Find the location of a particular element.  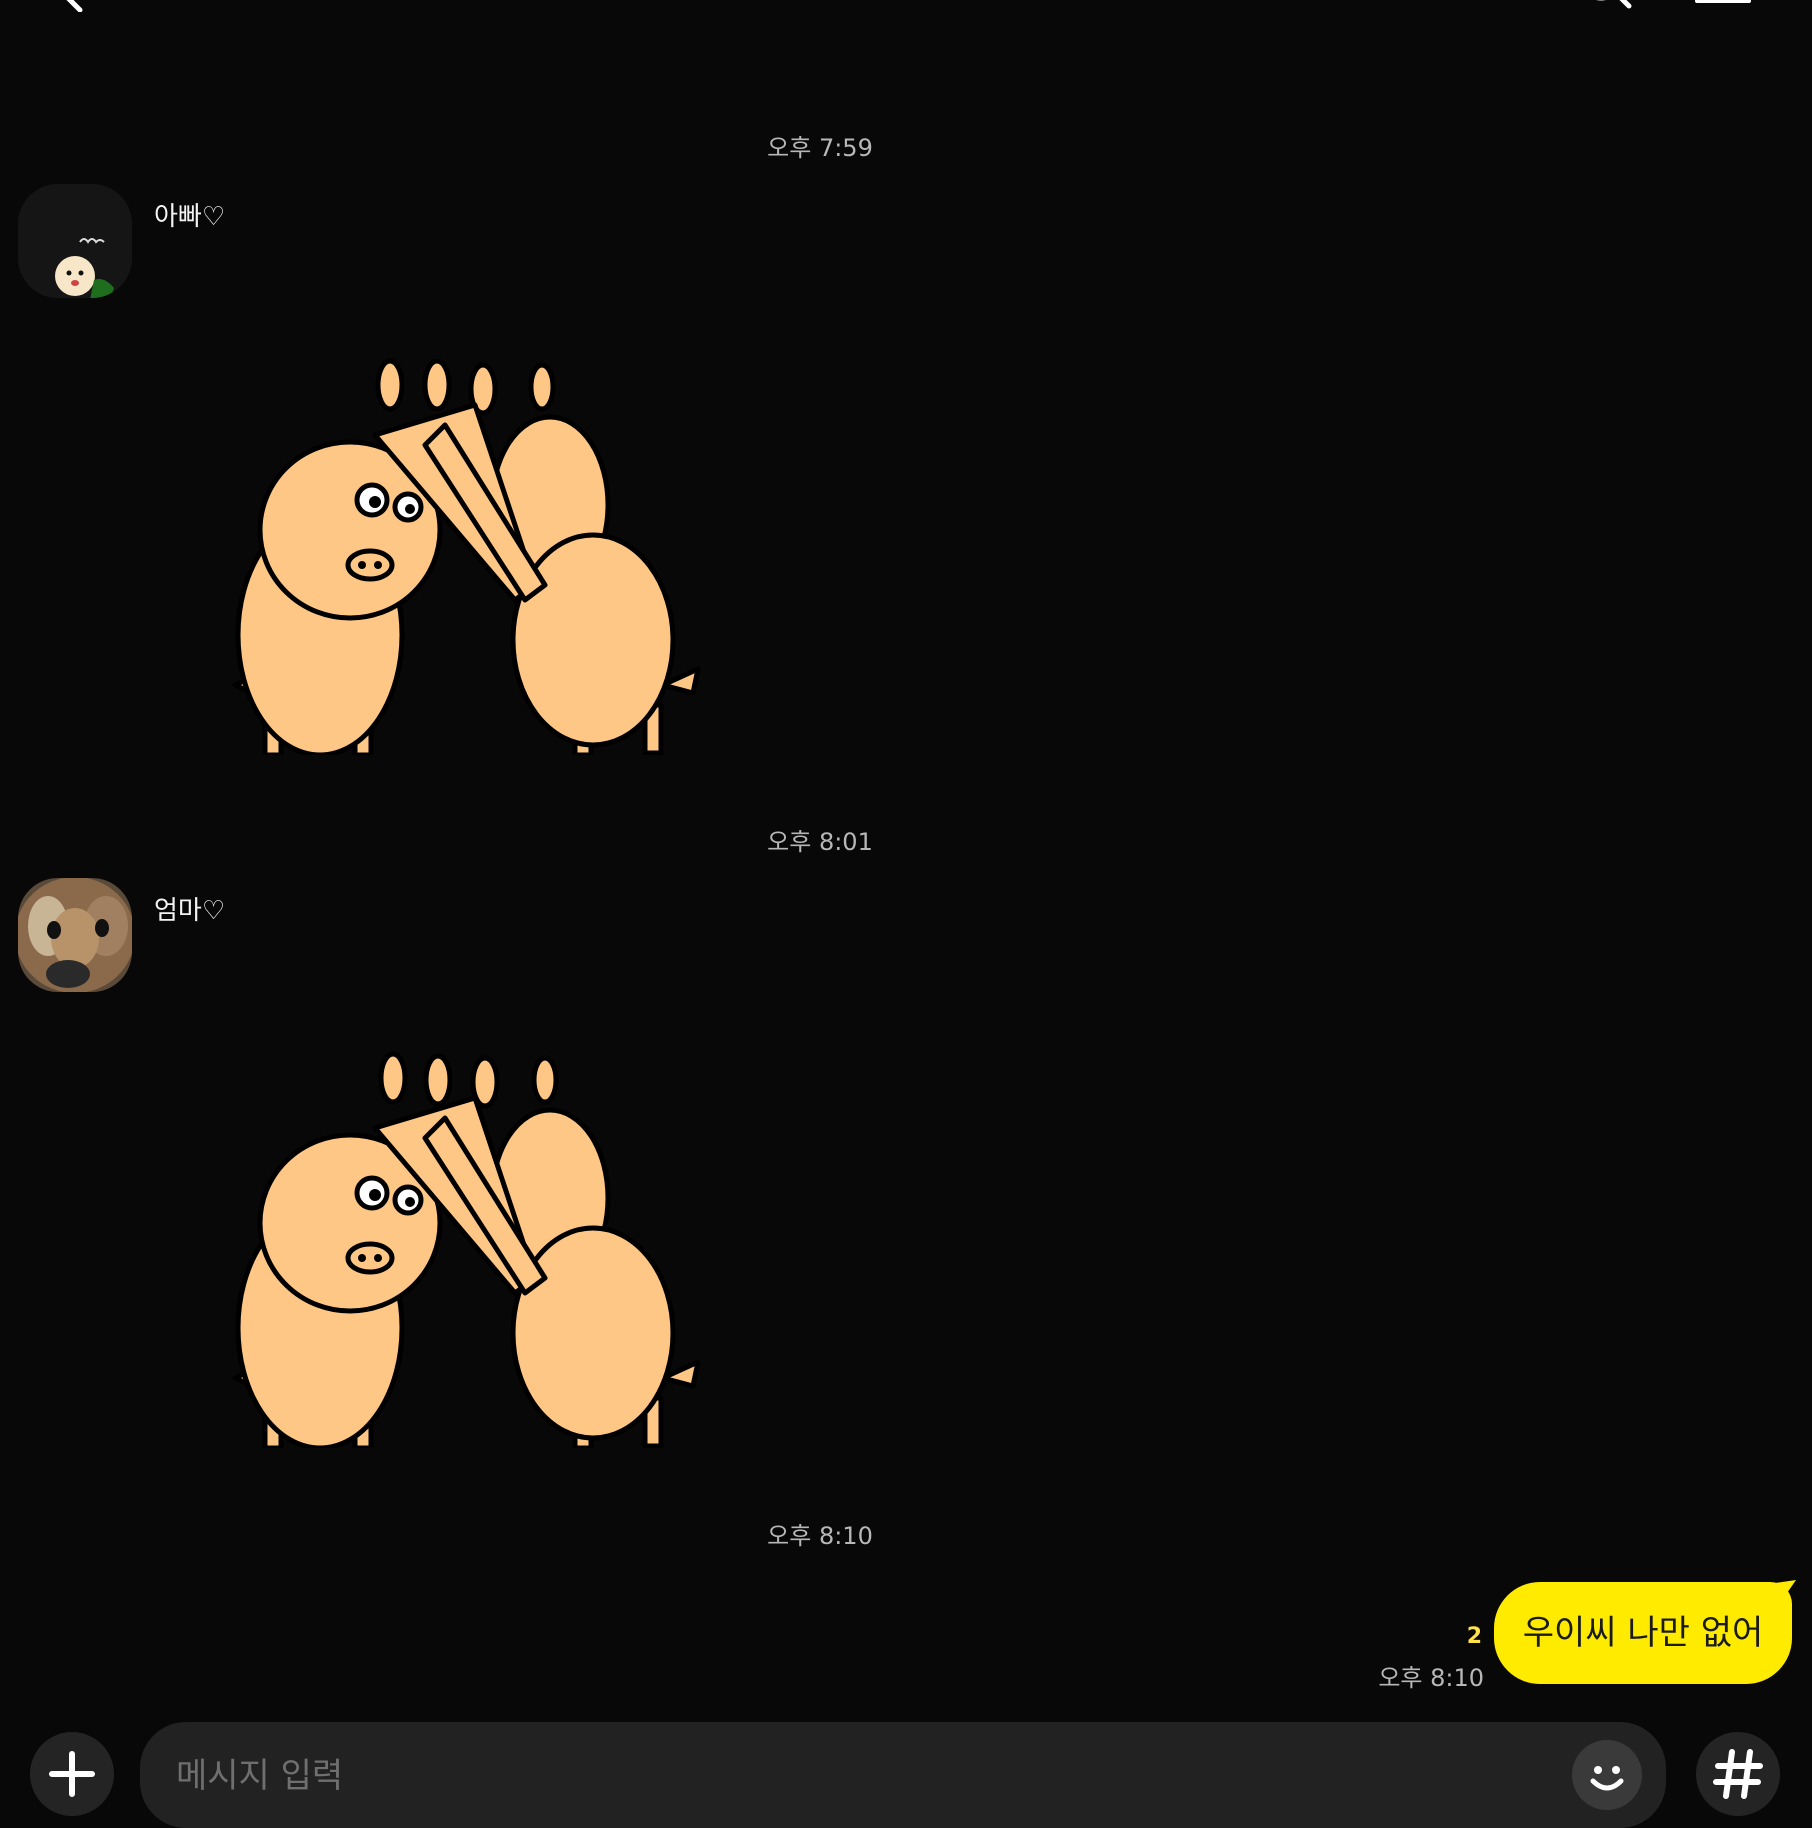

plus-icon is located at coordinates (72, 1774).